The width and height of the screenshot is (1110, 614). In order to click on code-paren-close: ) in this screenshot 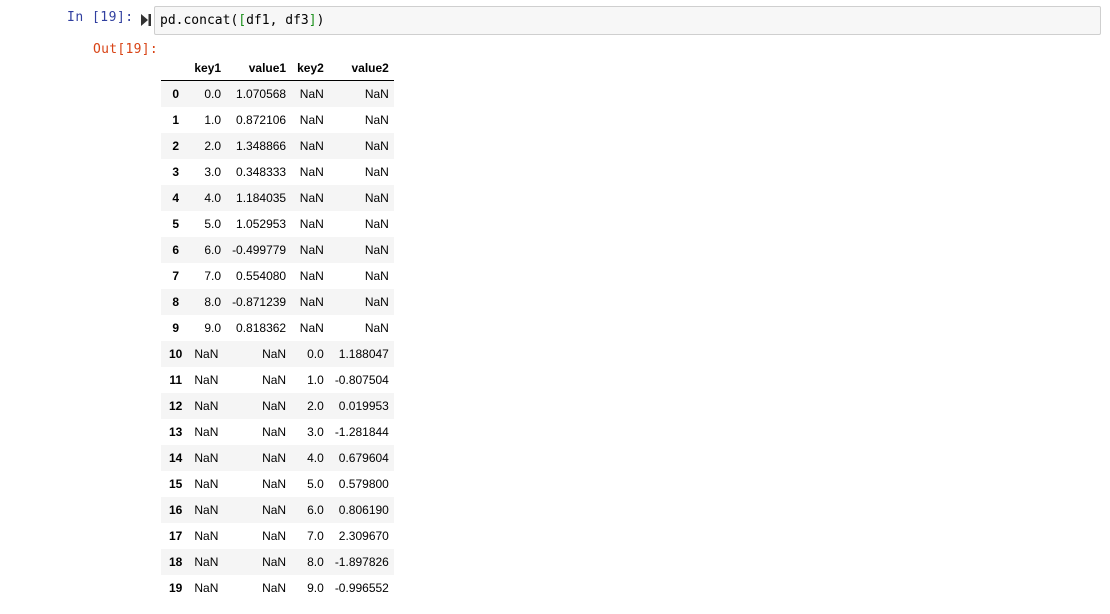, I will do `click(320, 20)`.